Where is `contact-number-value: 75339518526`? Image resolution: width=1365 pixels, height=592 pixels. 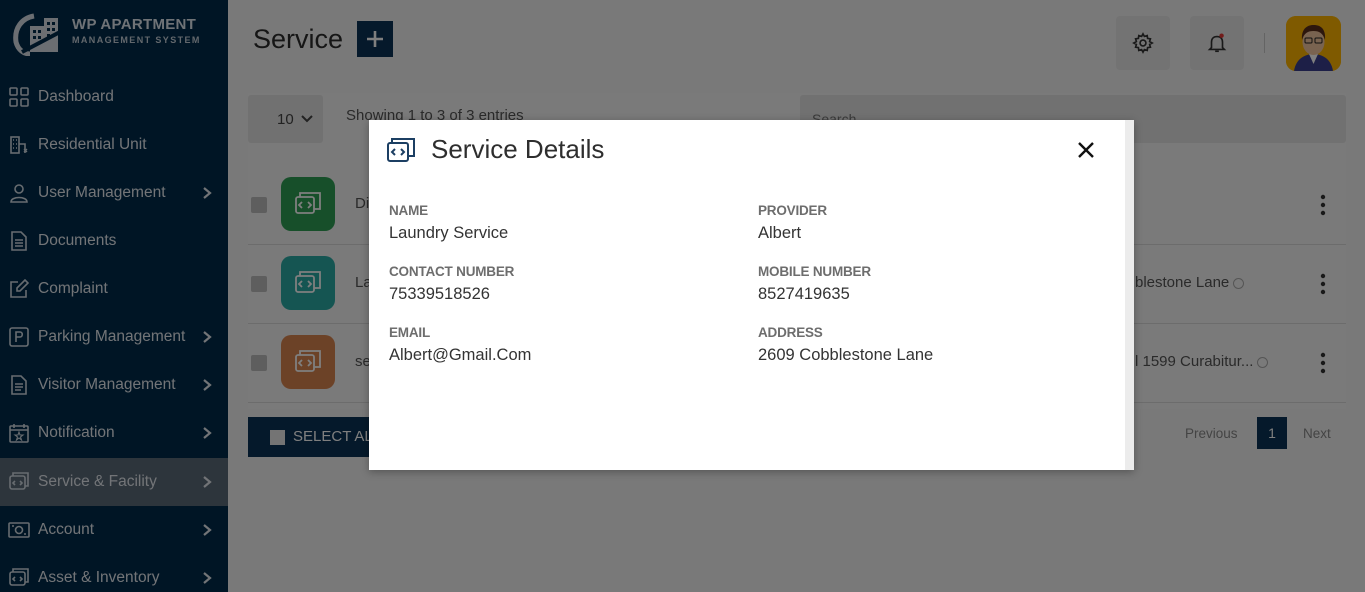 contact-number-value: 75339518526 is located at coordinates (439, 294).